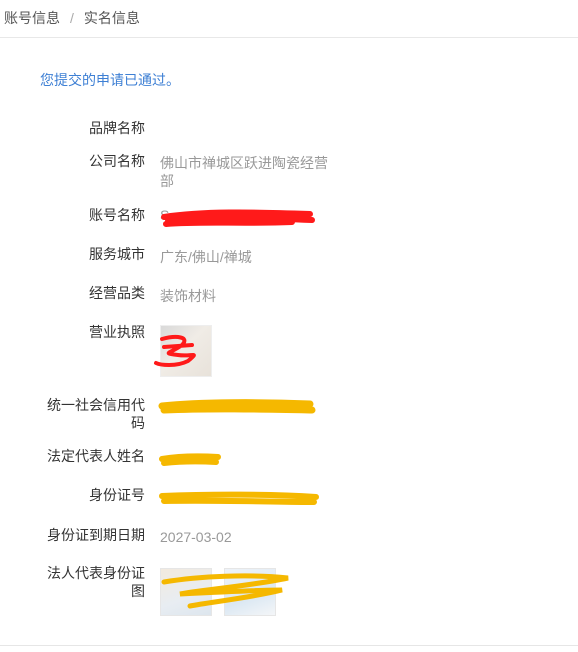 Image resolution: width=578 pixels, height=652 pixels. What do you see at coordinates (250, 592) in the screenshot?
I see `id-card-back-thumbnail` at bounding box center [250, 592].